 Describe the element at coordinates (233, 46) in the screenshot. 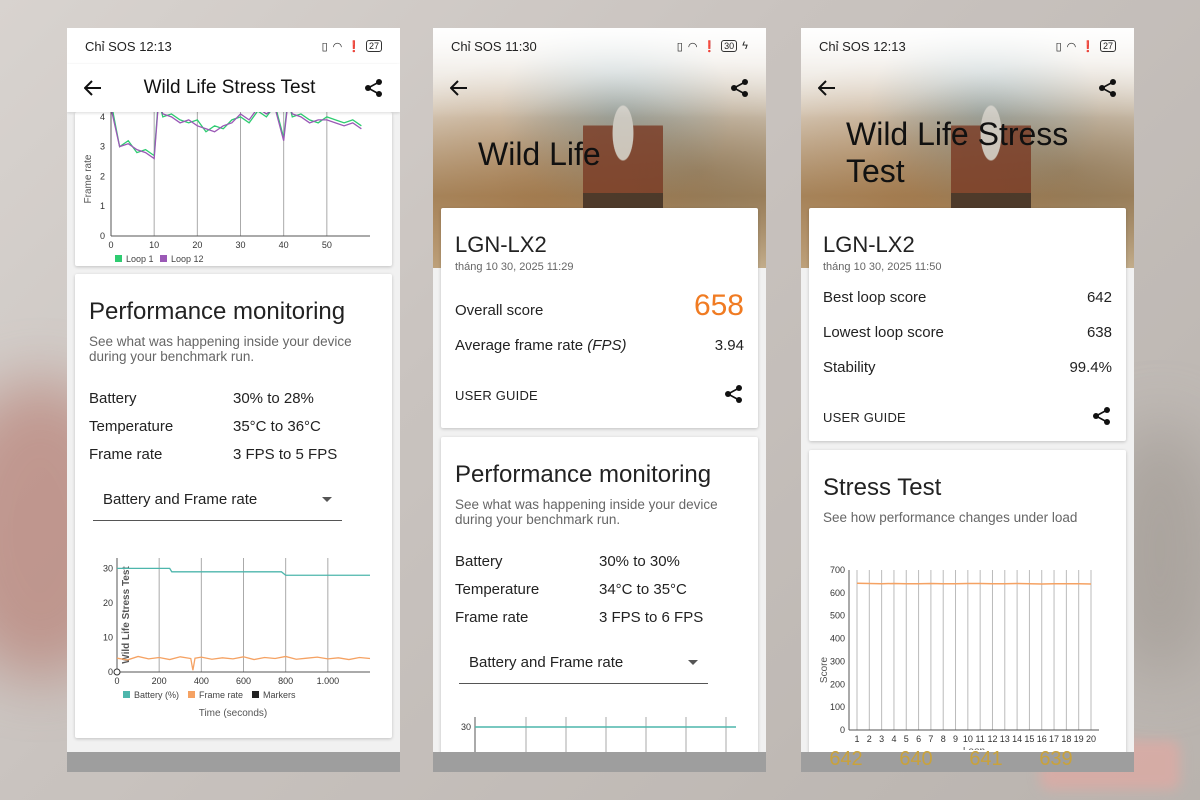

I see `status-bar: Chỉ SOS 12:13 ▯ ◠ ❗ 27` at that location.